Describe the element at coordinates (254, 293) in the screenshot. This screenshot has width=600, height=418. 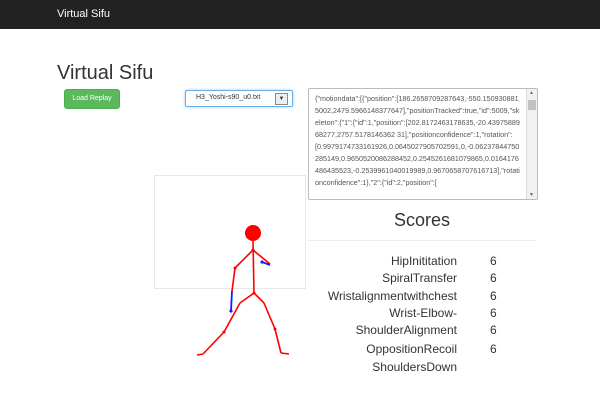
I see `pelvis-joint` at that location.